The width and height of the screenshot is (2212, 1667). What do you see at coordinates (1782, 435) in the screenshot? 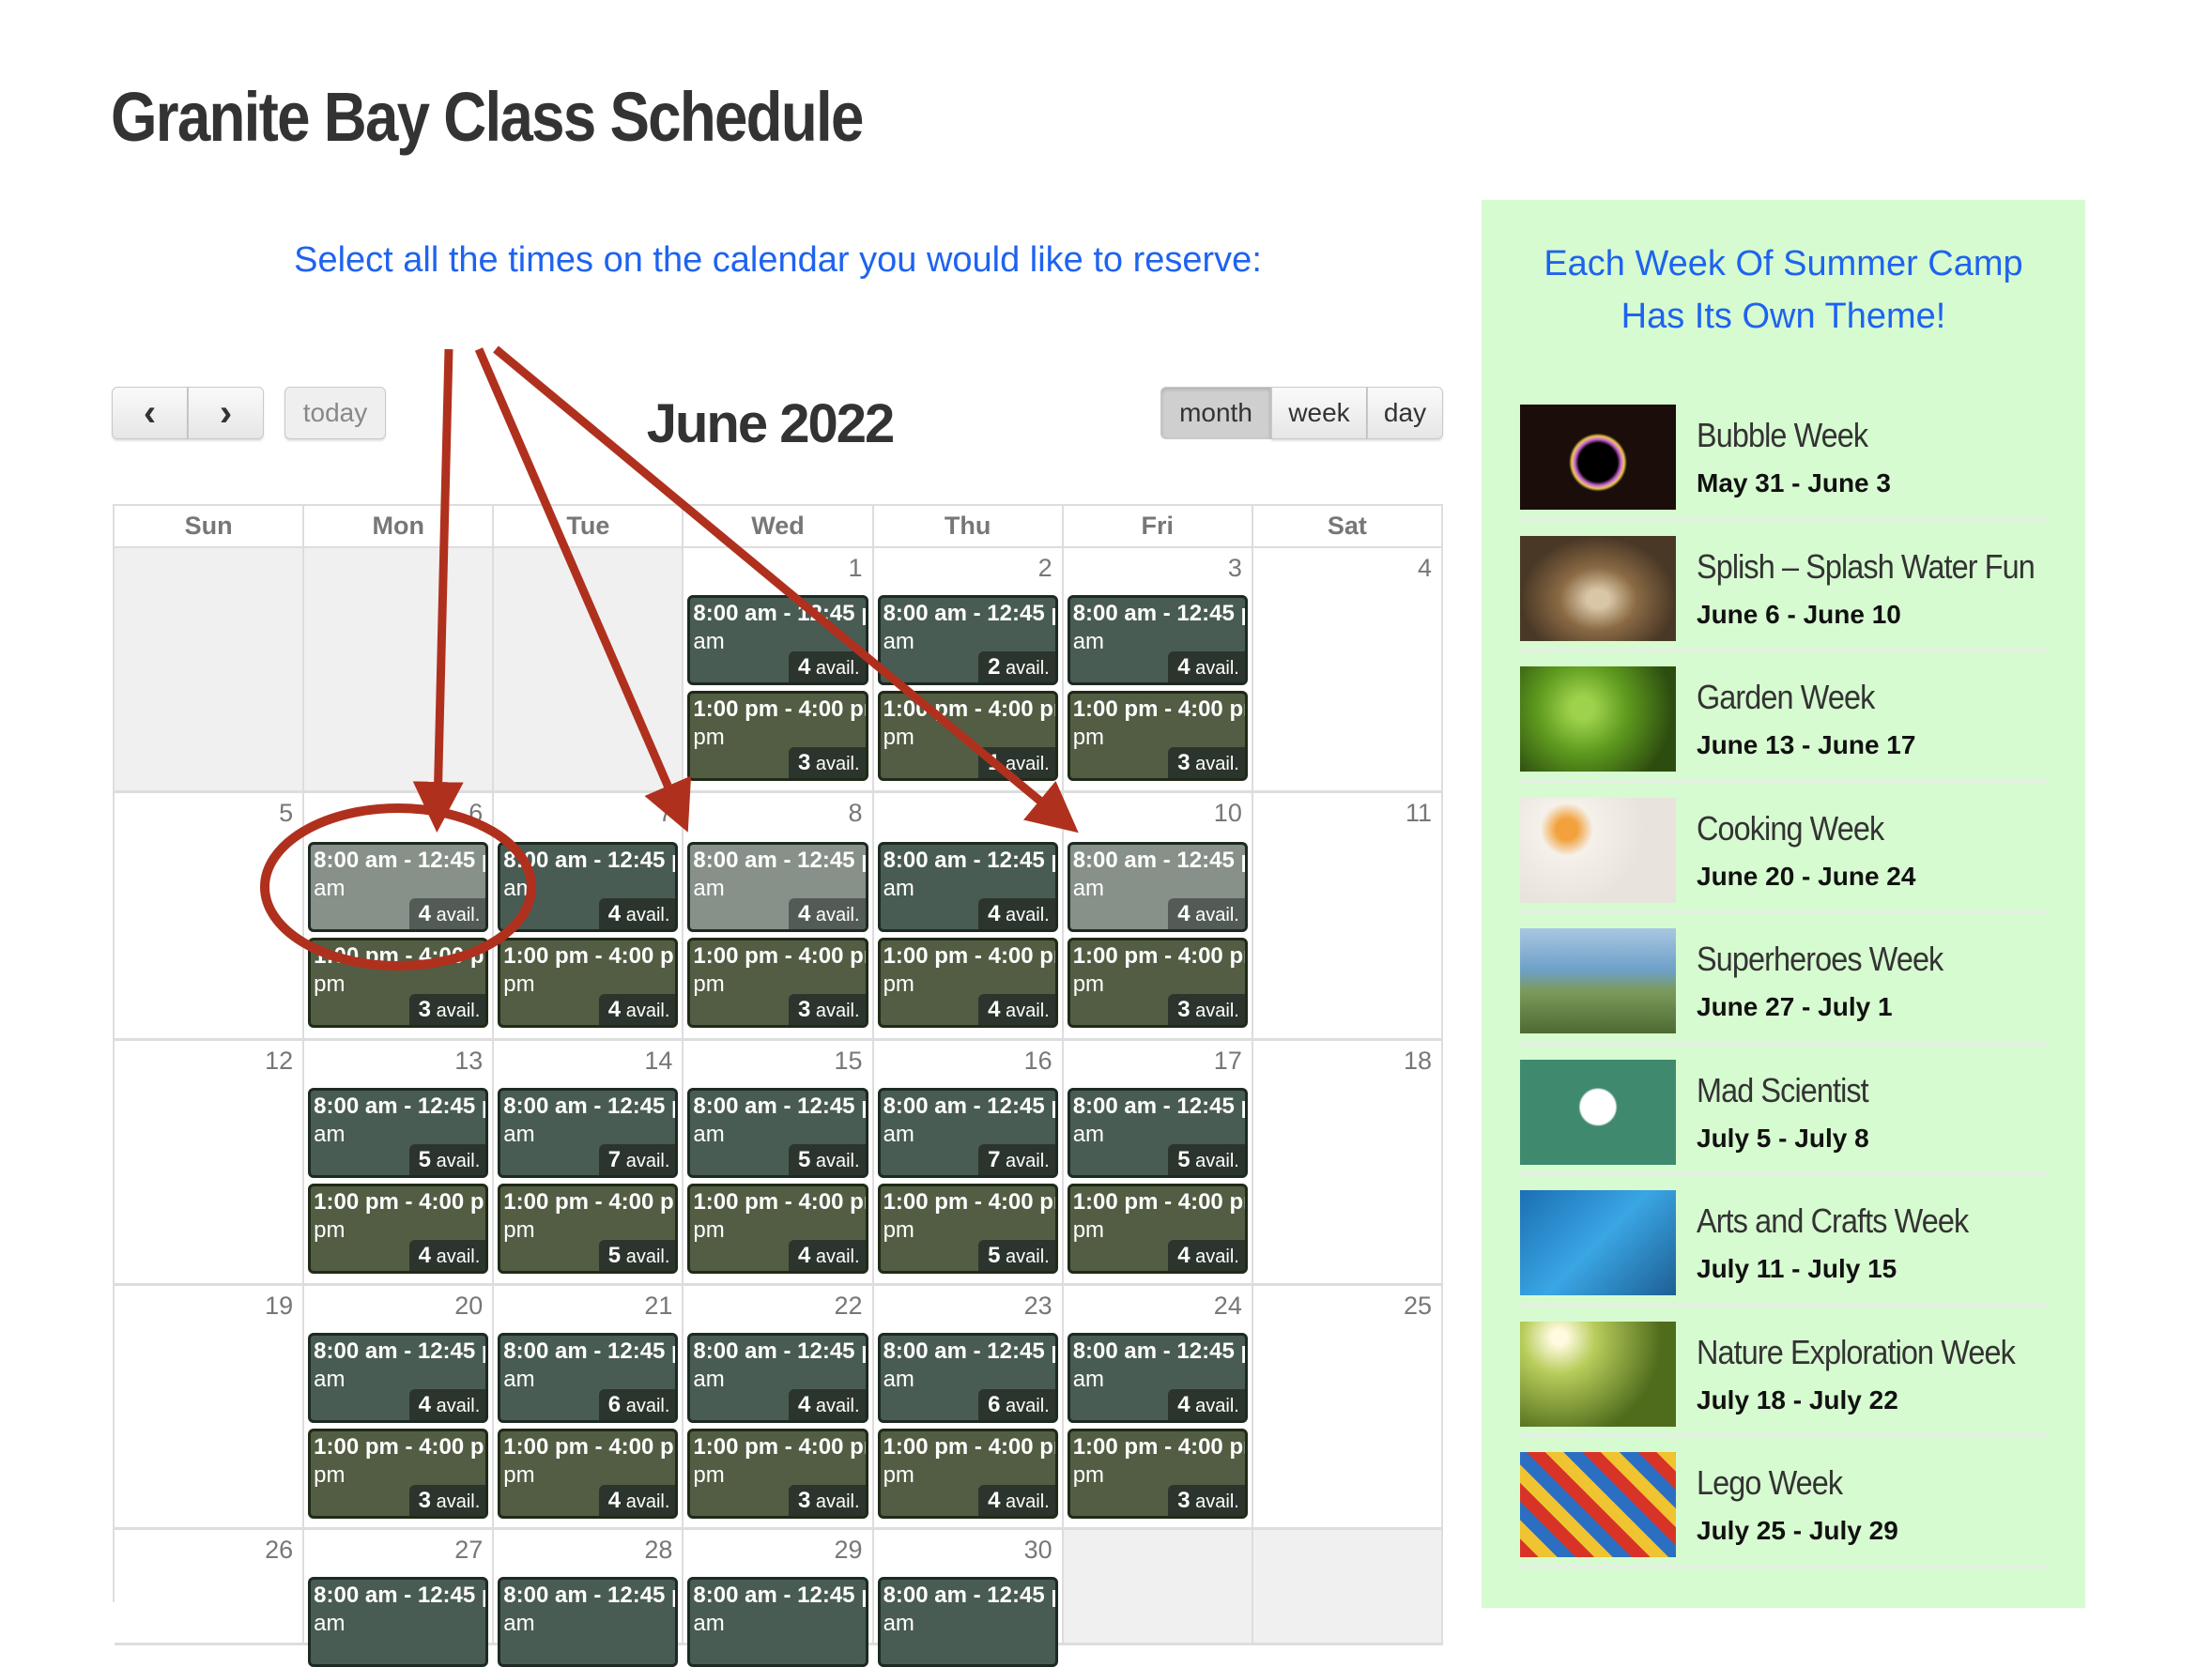
I see `theme-name: Bubble Week` at bounding box center [1782, 435].